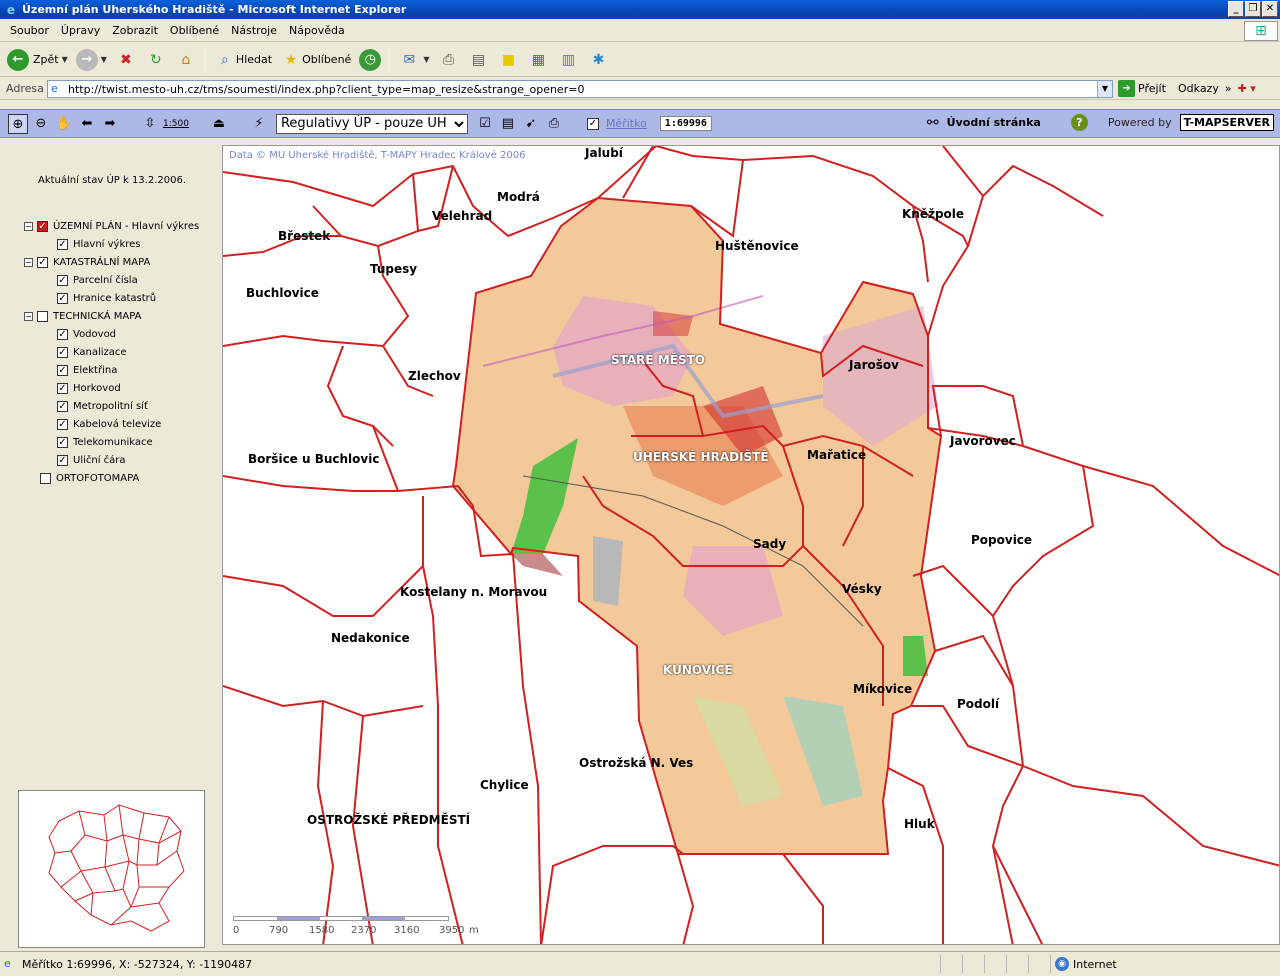  I want to click on binoculars-icon: ⚯, so click(933, 123).